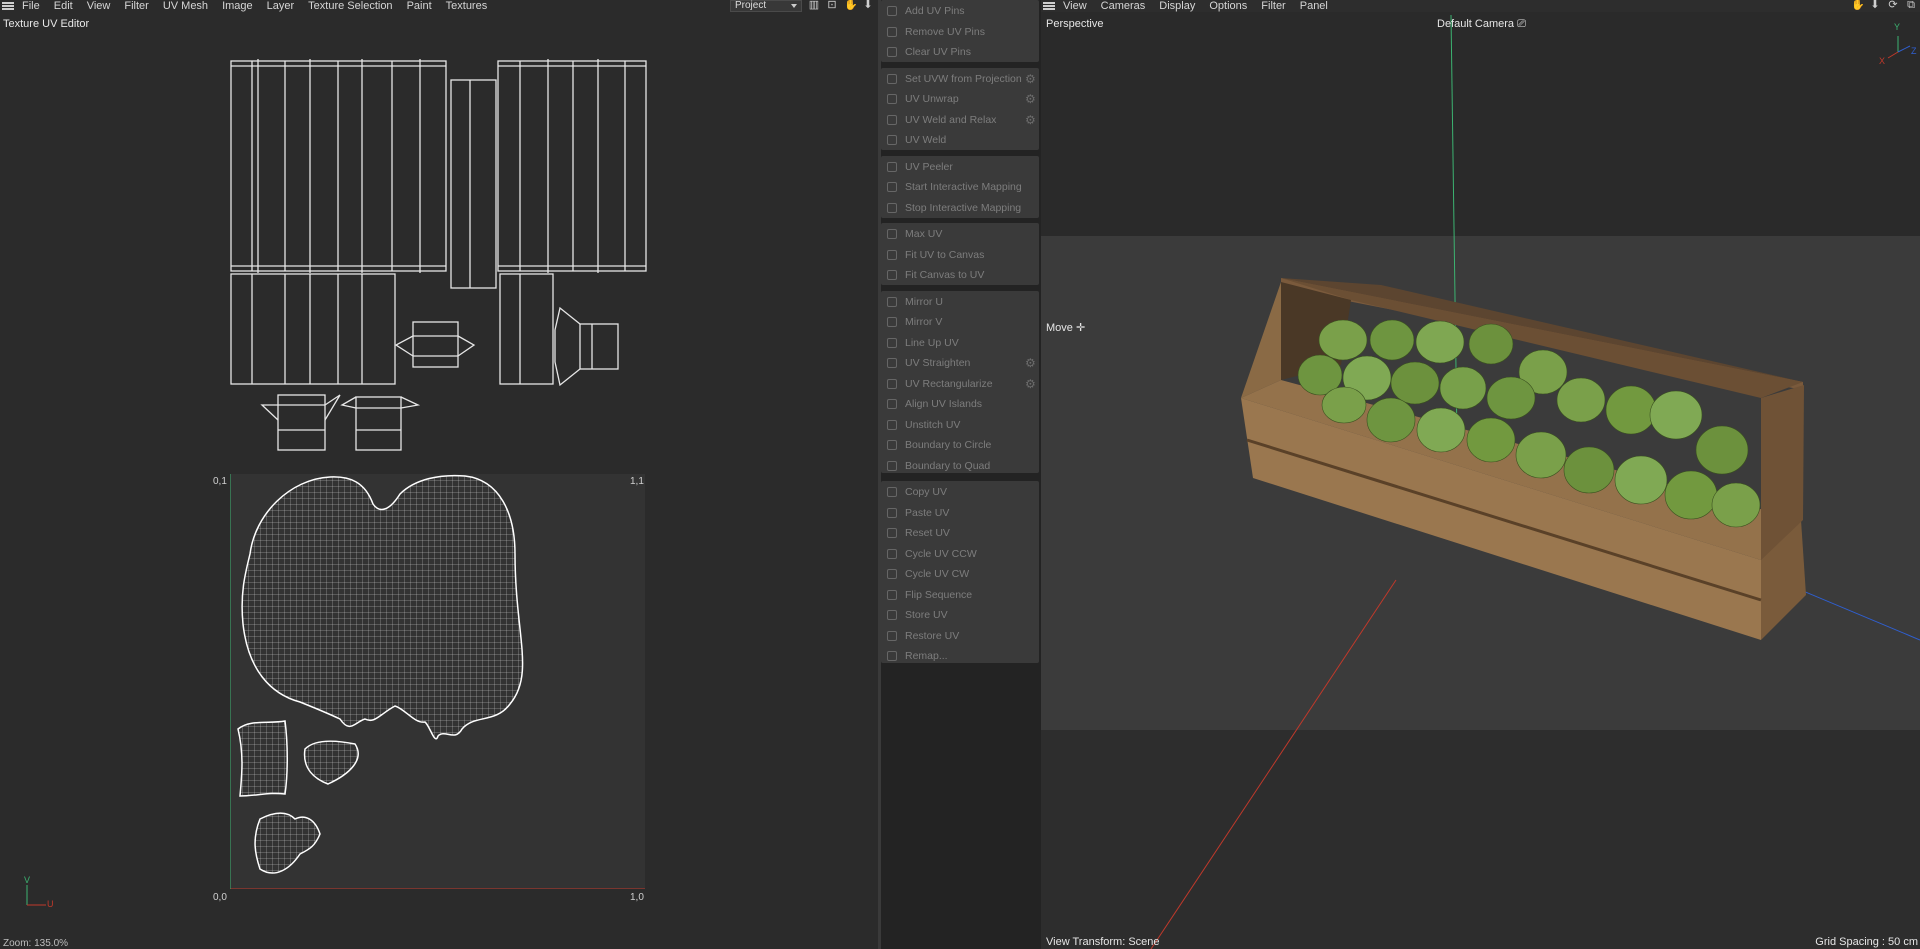 The image size is (1920, 949). What do you see at coordinates (948, 465) in the screenshot?
I see `command-label: Boundary to Quad` at bounding box center [948, 465].